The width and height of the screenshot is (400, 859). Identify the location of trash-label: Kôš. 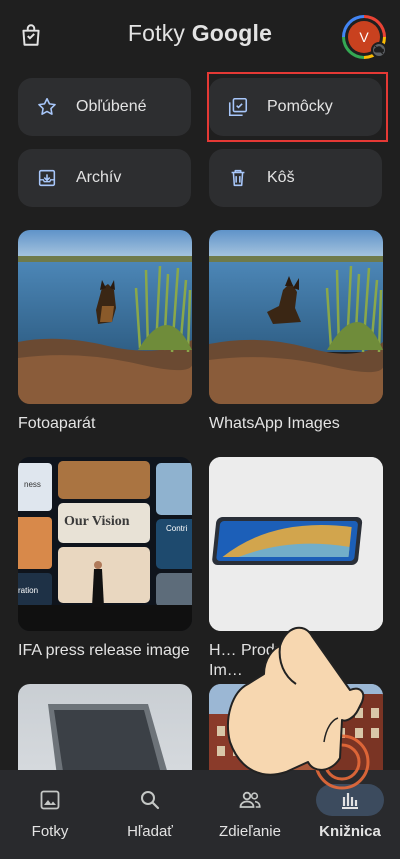
(281, 177).